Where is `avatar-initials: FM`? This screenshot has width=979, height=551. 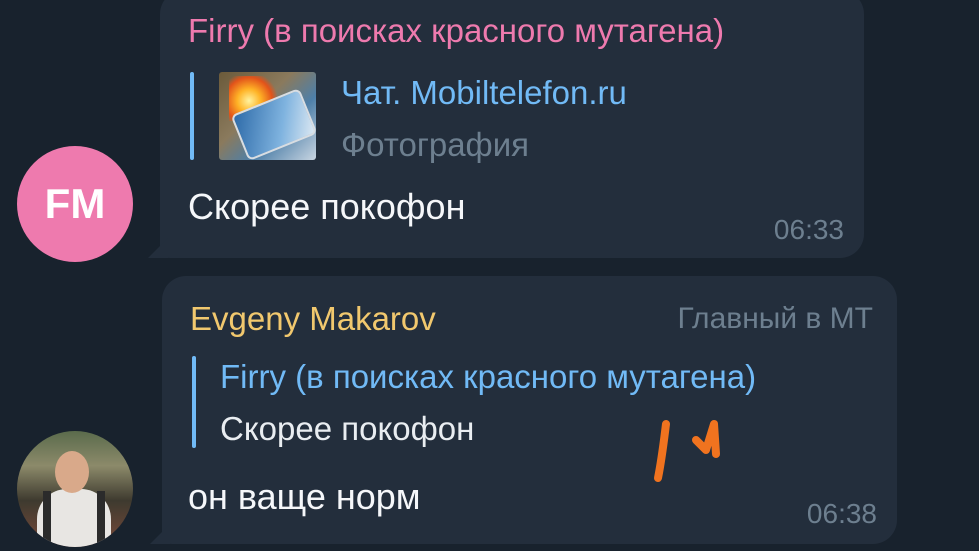 avatar-initials: FM is located at coordinates (75, 203).